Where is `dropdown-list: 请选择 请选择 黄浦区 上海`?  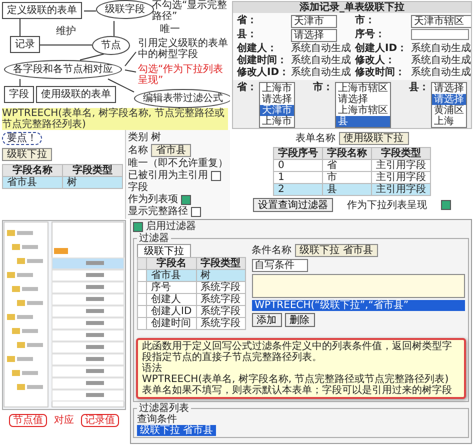 dropdown-list: 请选择 请选择 黄浦区 上海 is located at coordinates (449, 105).